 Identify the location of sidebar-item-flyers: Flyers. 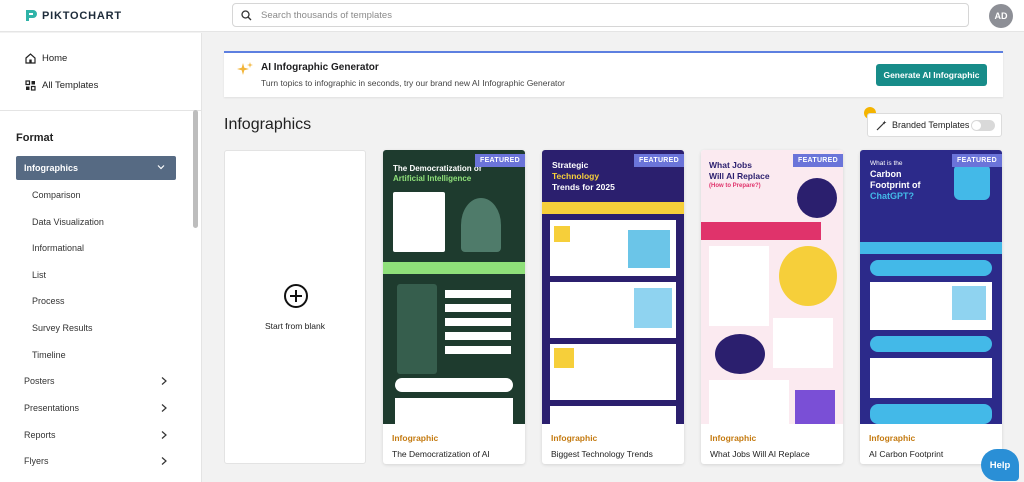
(96, 461).